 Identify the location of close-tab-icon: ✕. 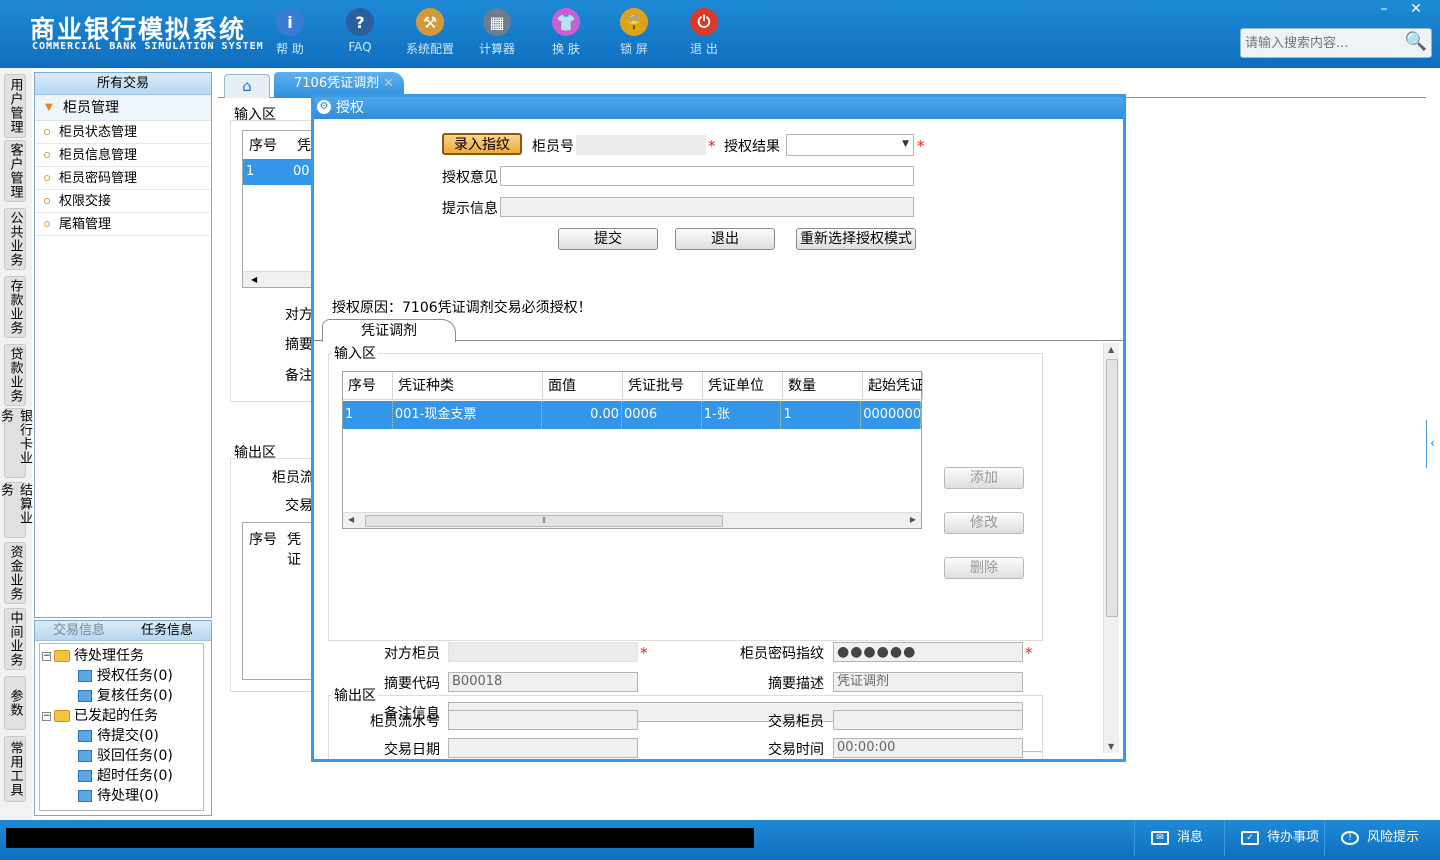
(388, 84).